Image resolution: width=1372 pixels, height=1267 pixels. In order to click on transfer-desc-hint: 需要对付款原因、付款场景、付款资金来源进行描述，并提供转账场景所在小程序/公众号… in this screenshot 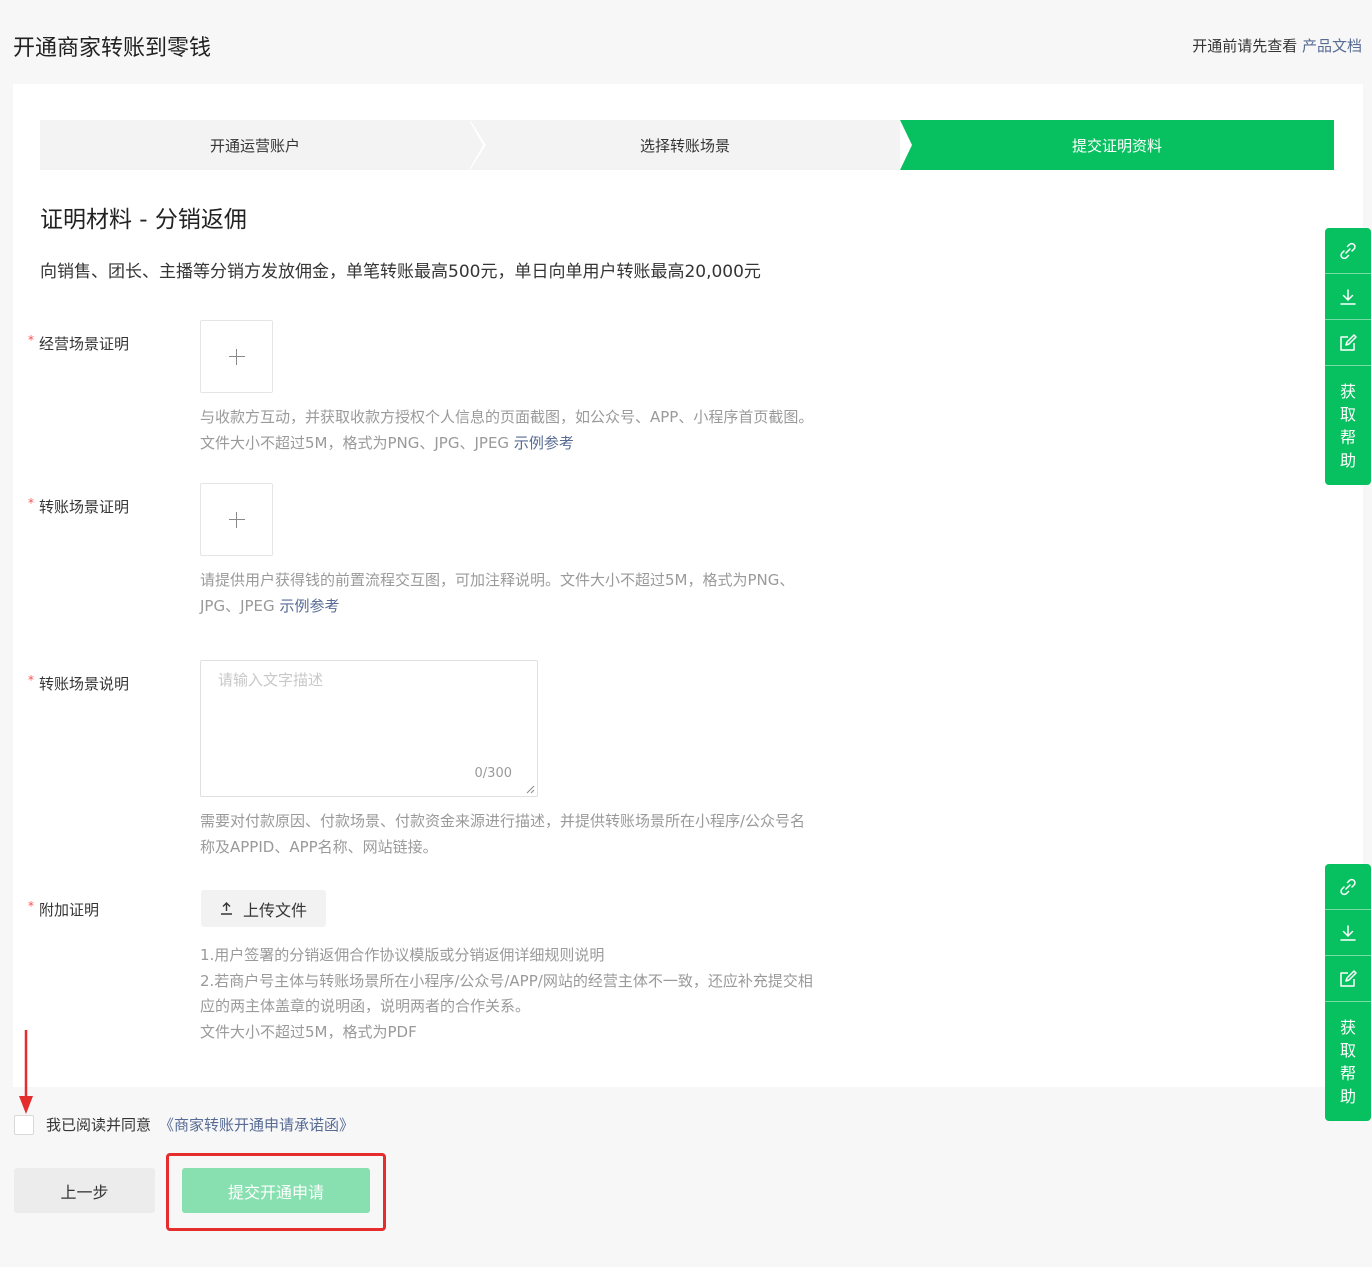, I will do `click(503, 834)`.